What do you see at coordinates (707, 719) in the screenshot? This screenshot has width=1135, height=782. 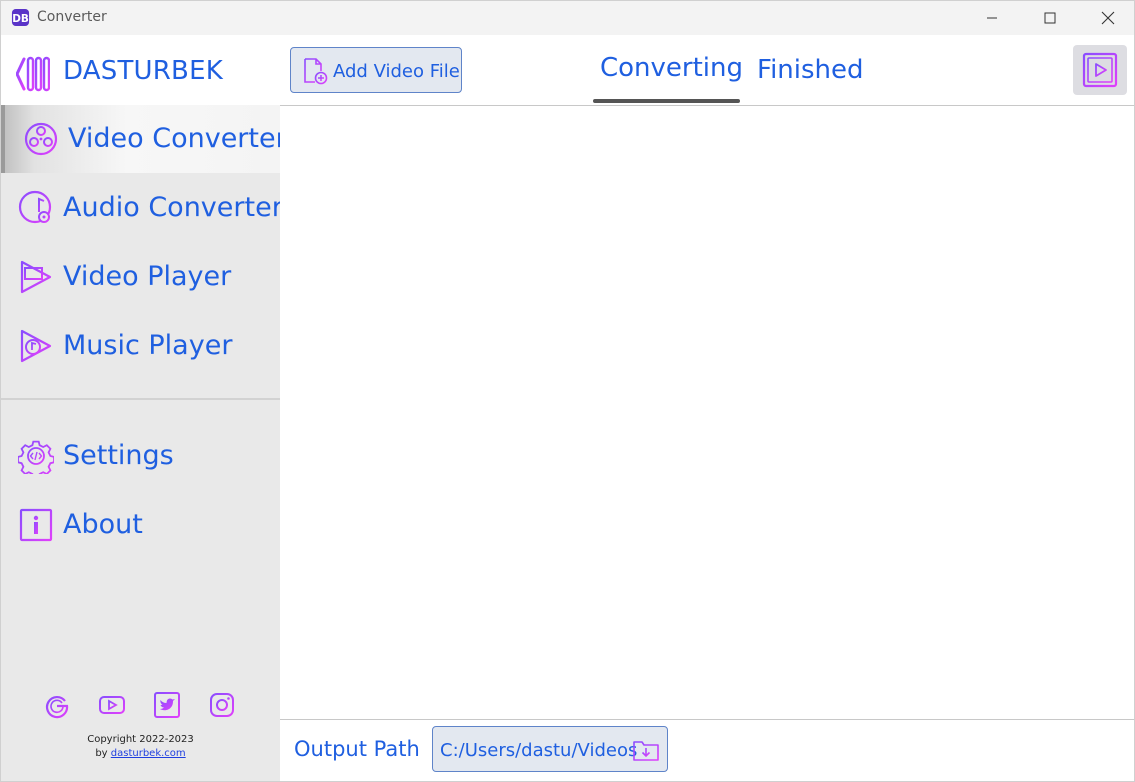 I see `footer-divider` at bounding box center [707, 719].